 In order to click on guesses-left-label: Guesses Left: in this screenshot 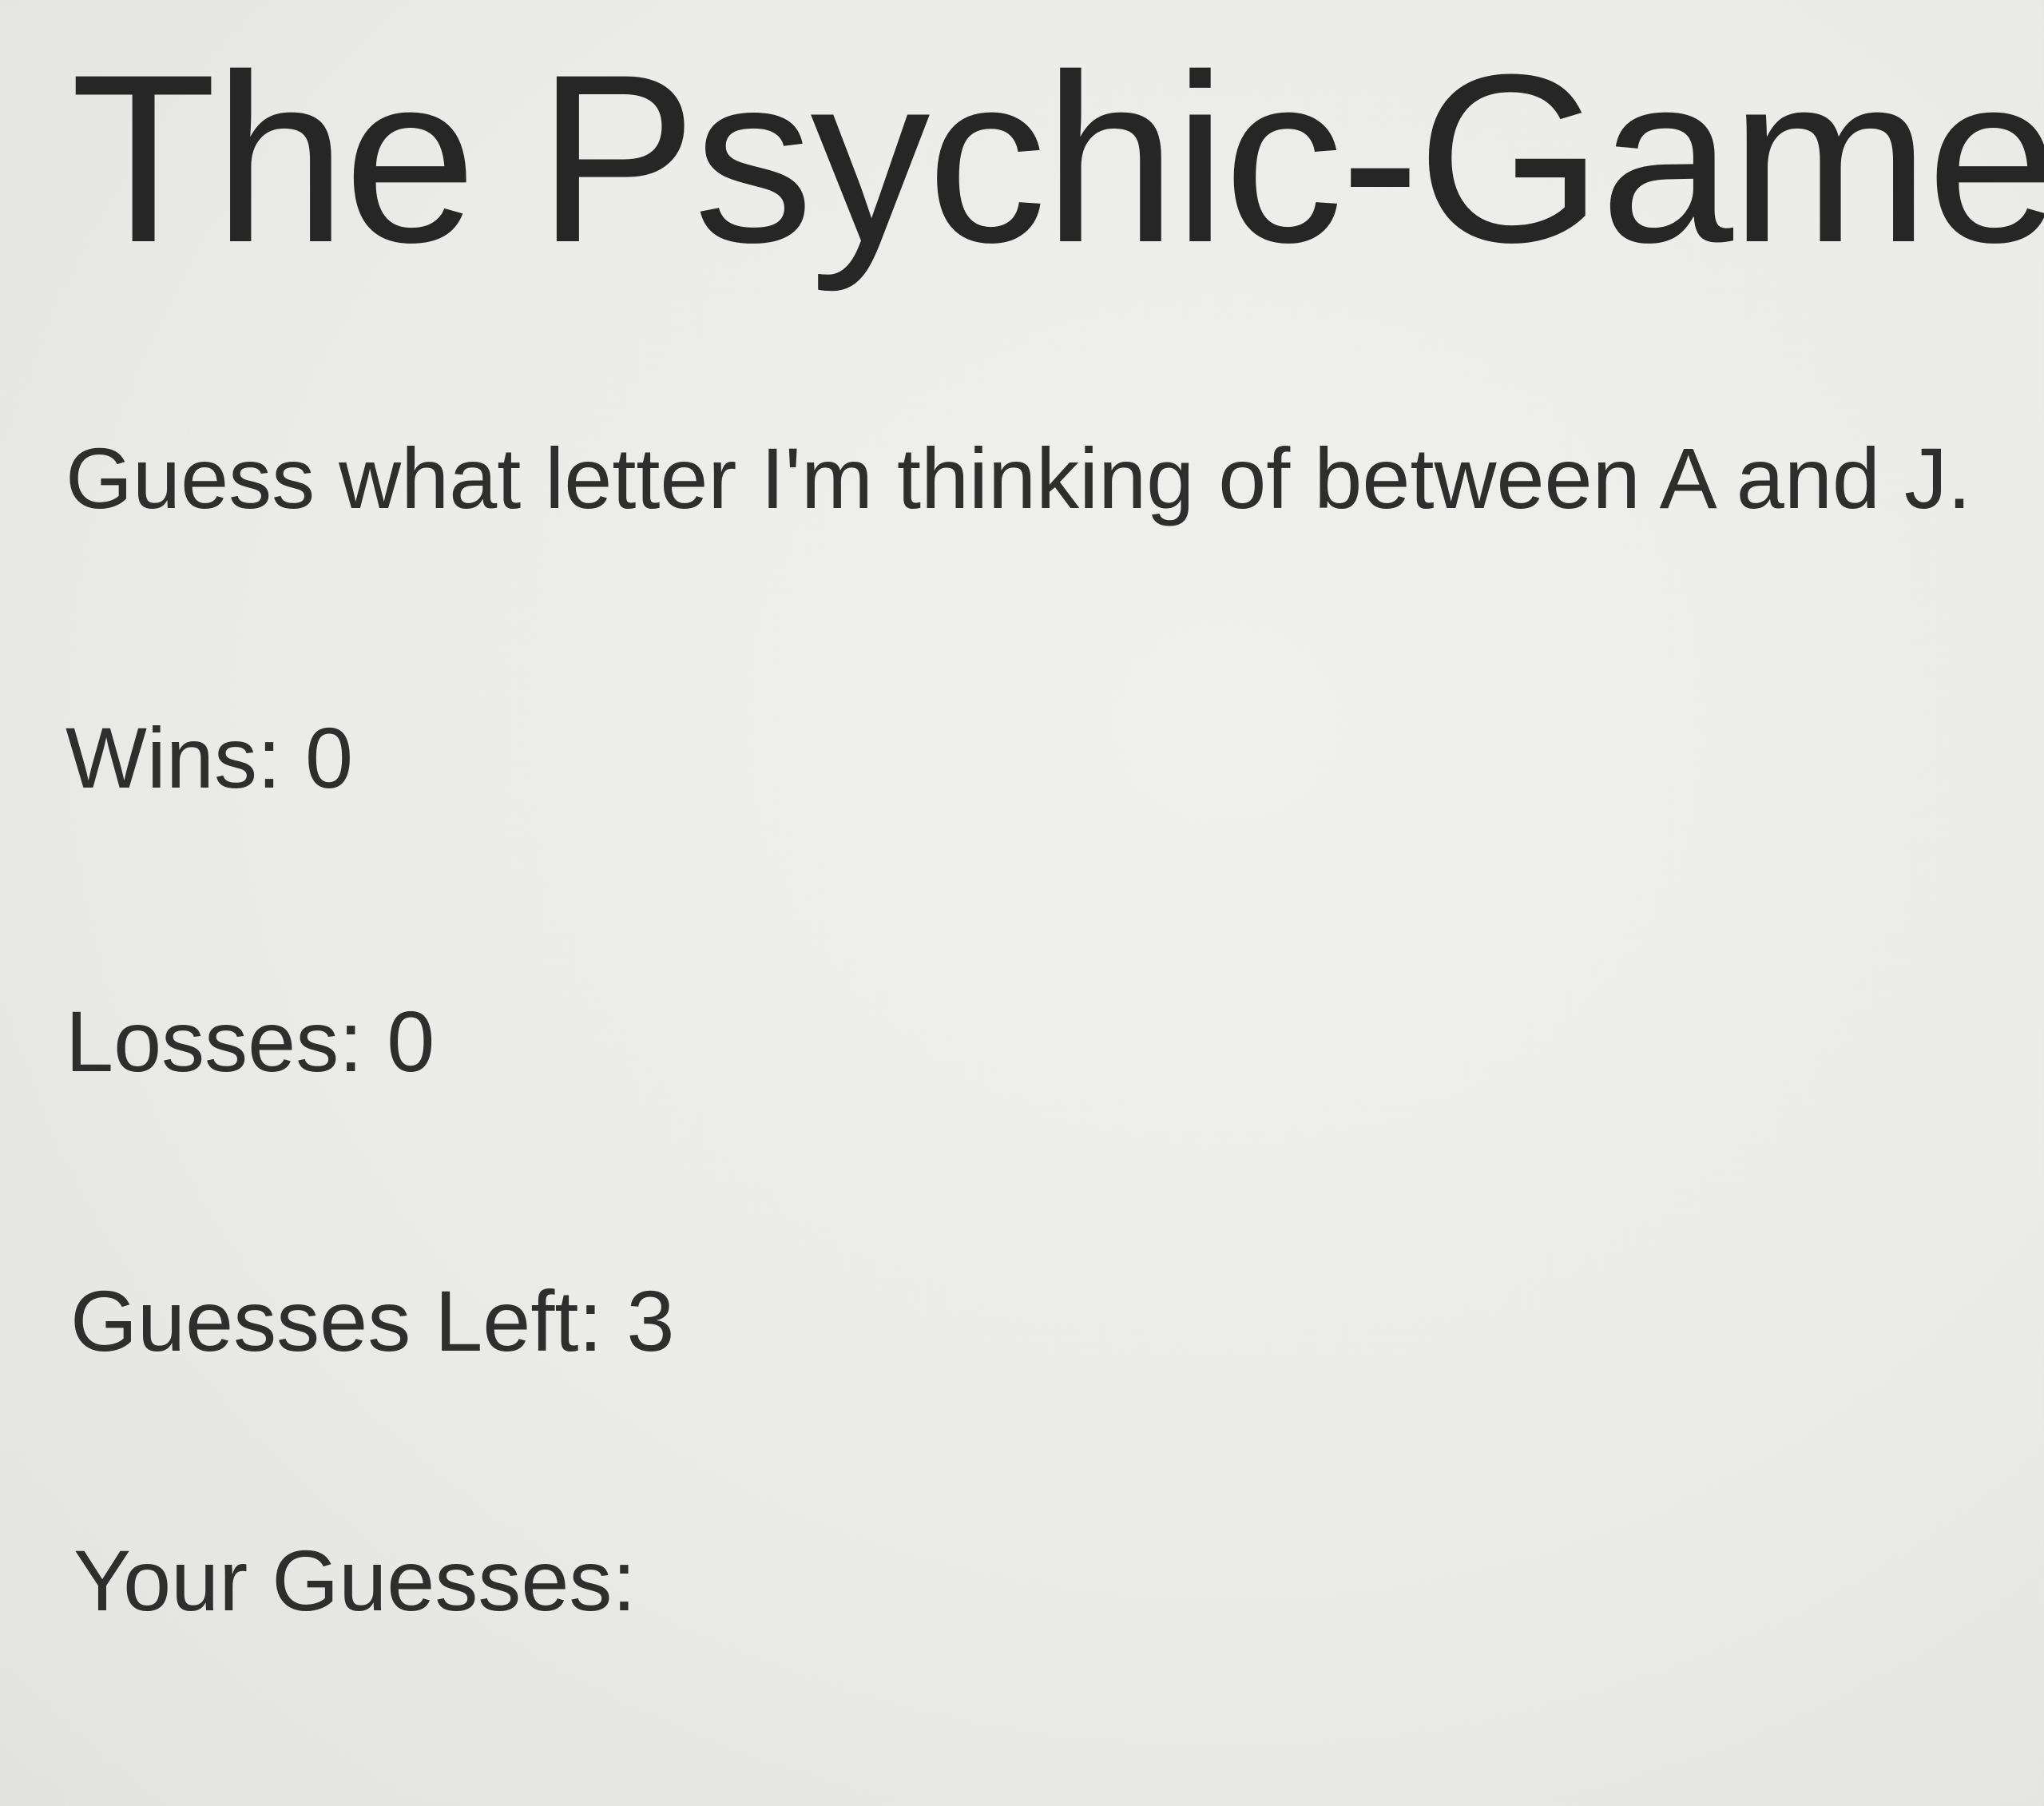, I will do `click(336, 1320)`.